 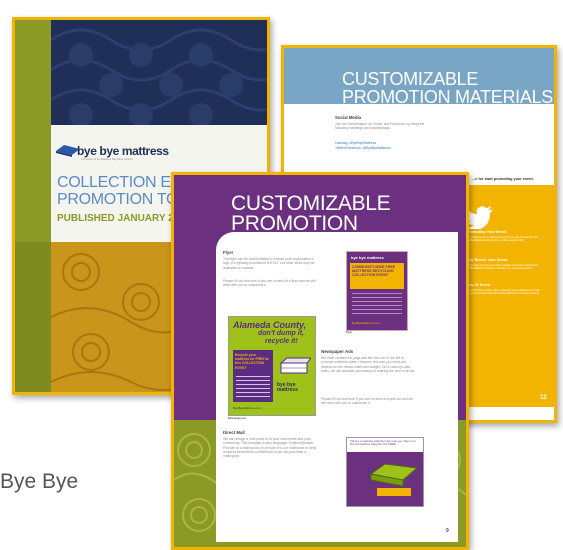 I want to click on ad-brand: bye bye mattress, so click(x=287, y=387).